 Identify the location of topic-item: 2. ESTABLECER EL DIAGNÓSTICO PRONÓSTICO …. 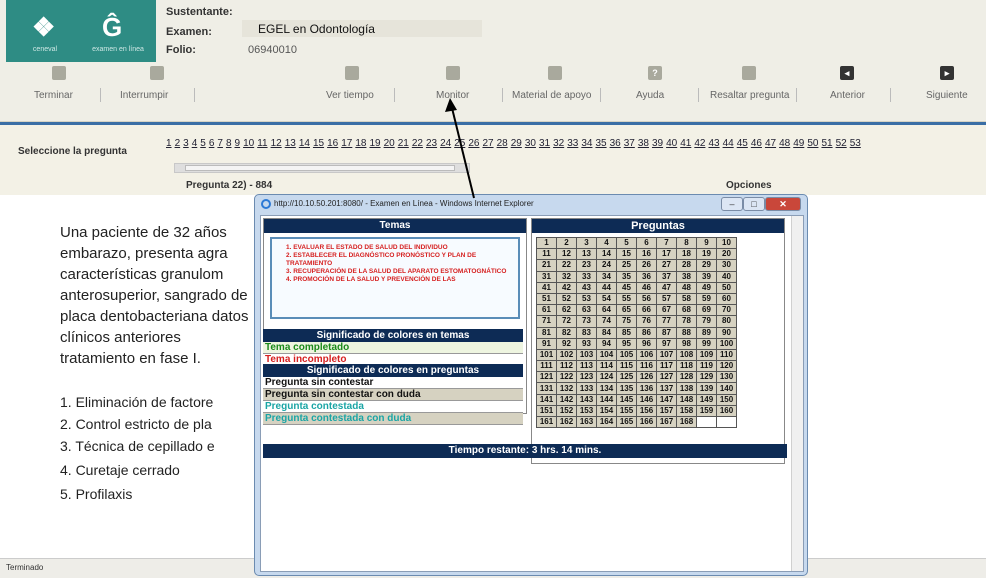
(395, 260).